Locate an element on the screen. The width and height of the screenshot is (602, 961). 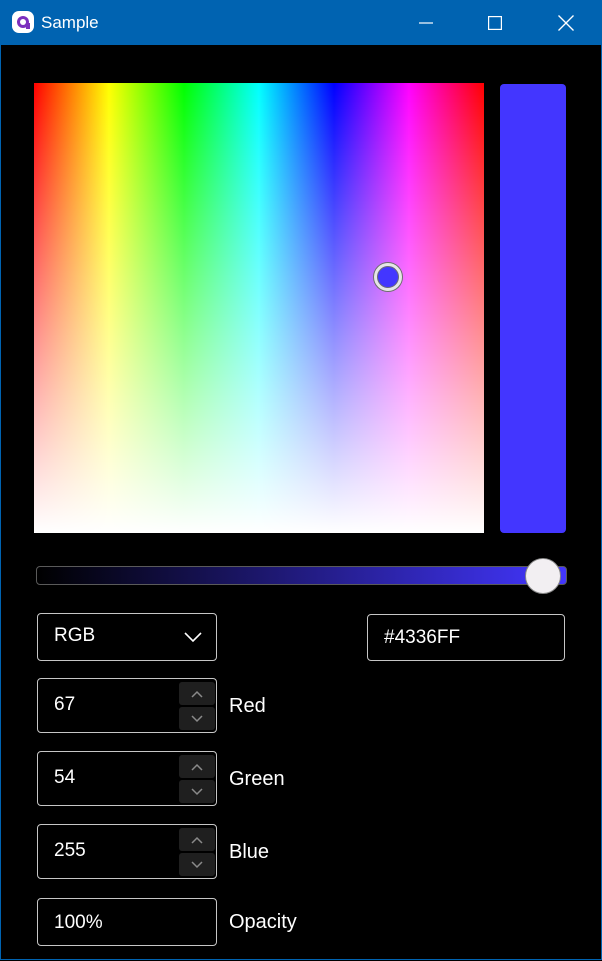
title-bar: Sample is located at coordinates (301, 22).